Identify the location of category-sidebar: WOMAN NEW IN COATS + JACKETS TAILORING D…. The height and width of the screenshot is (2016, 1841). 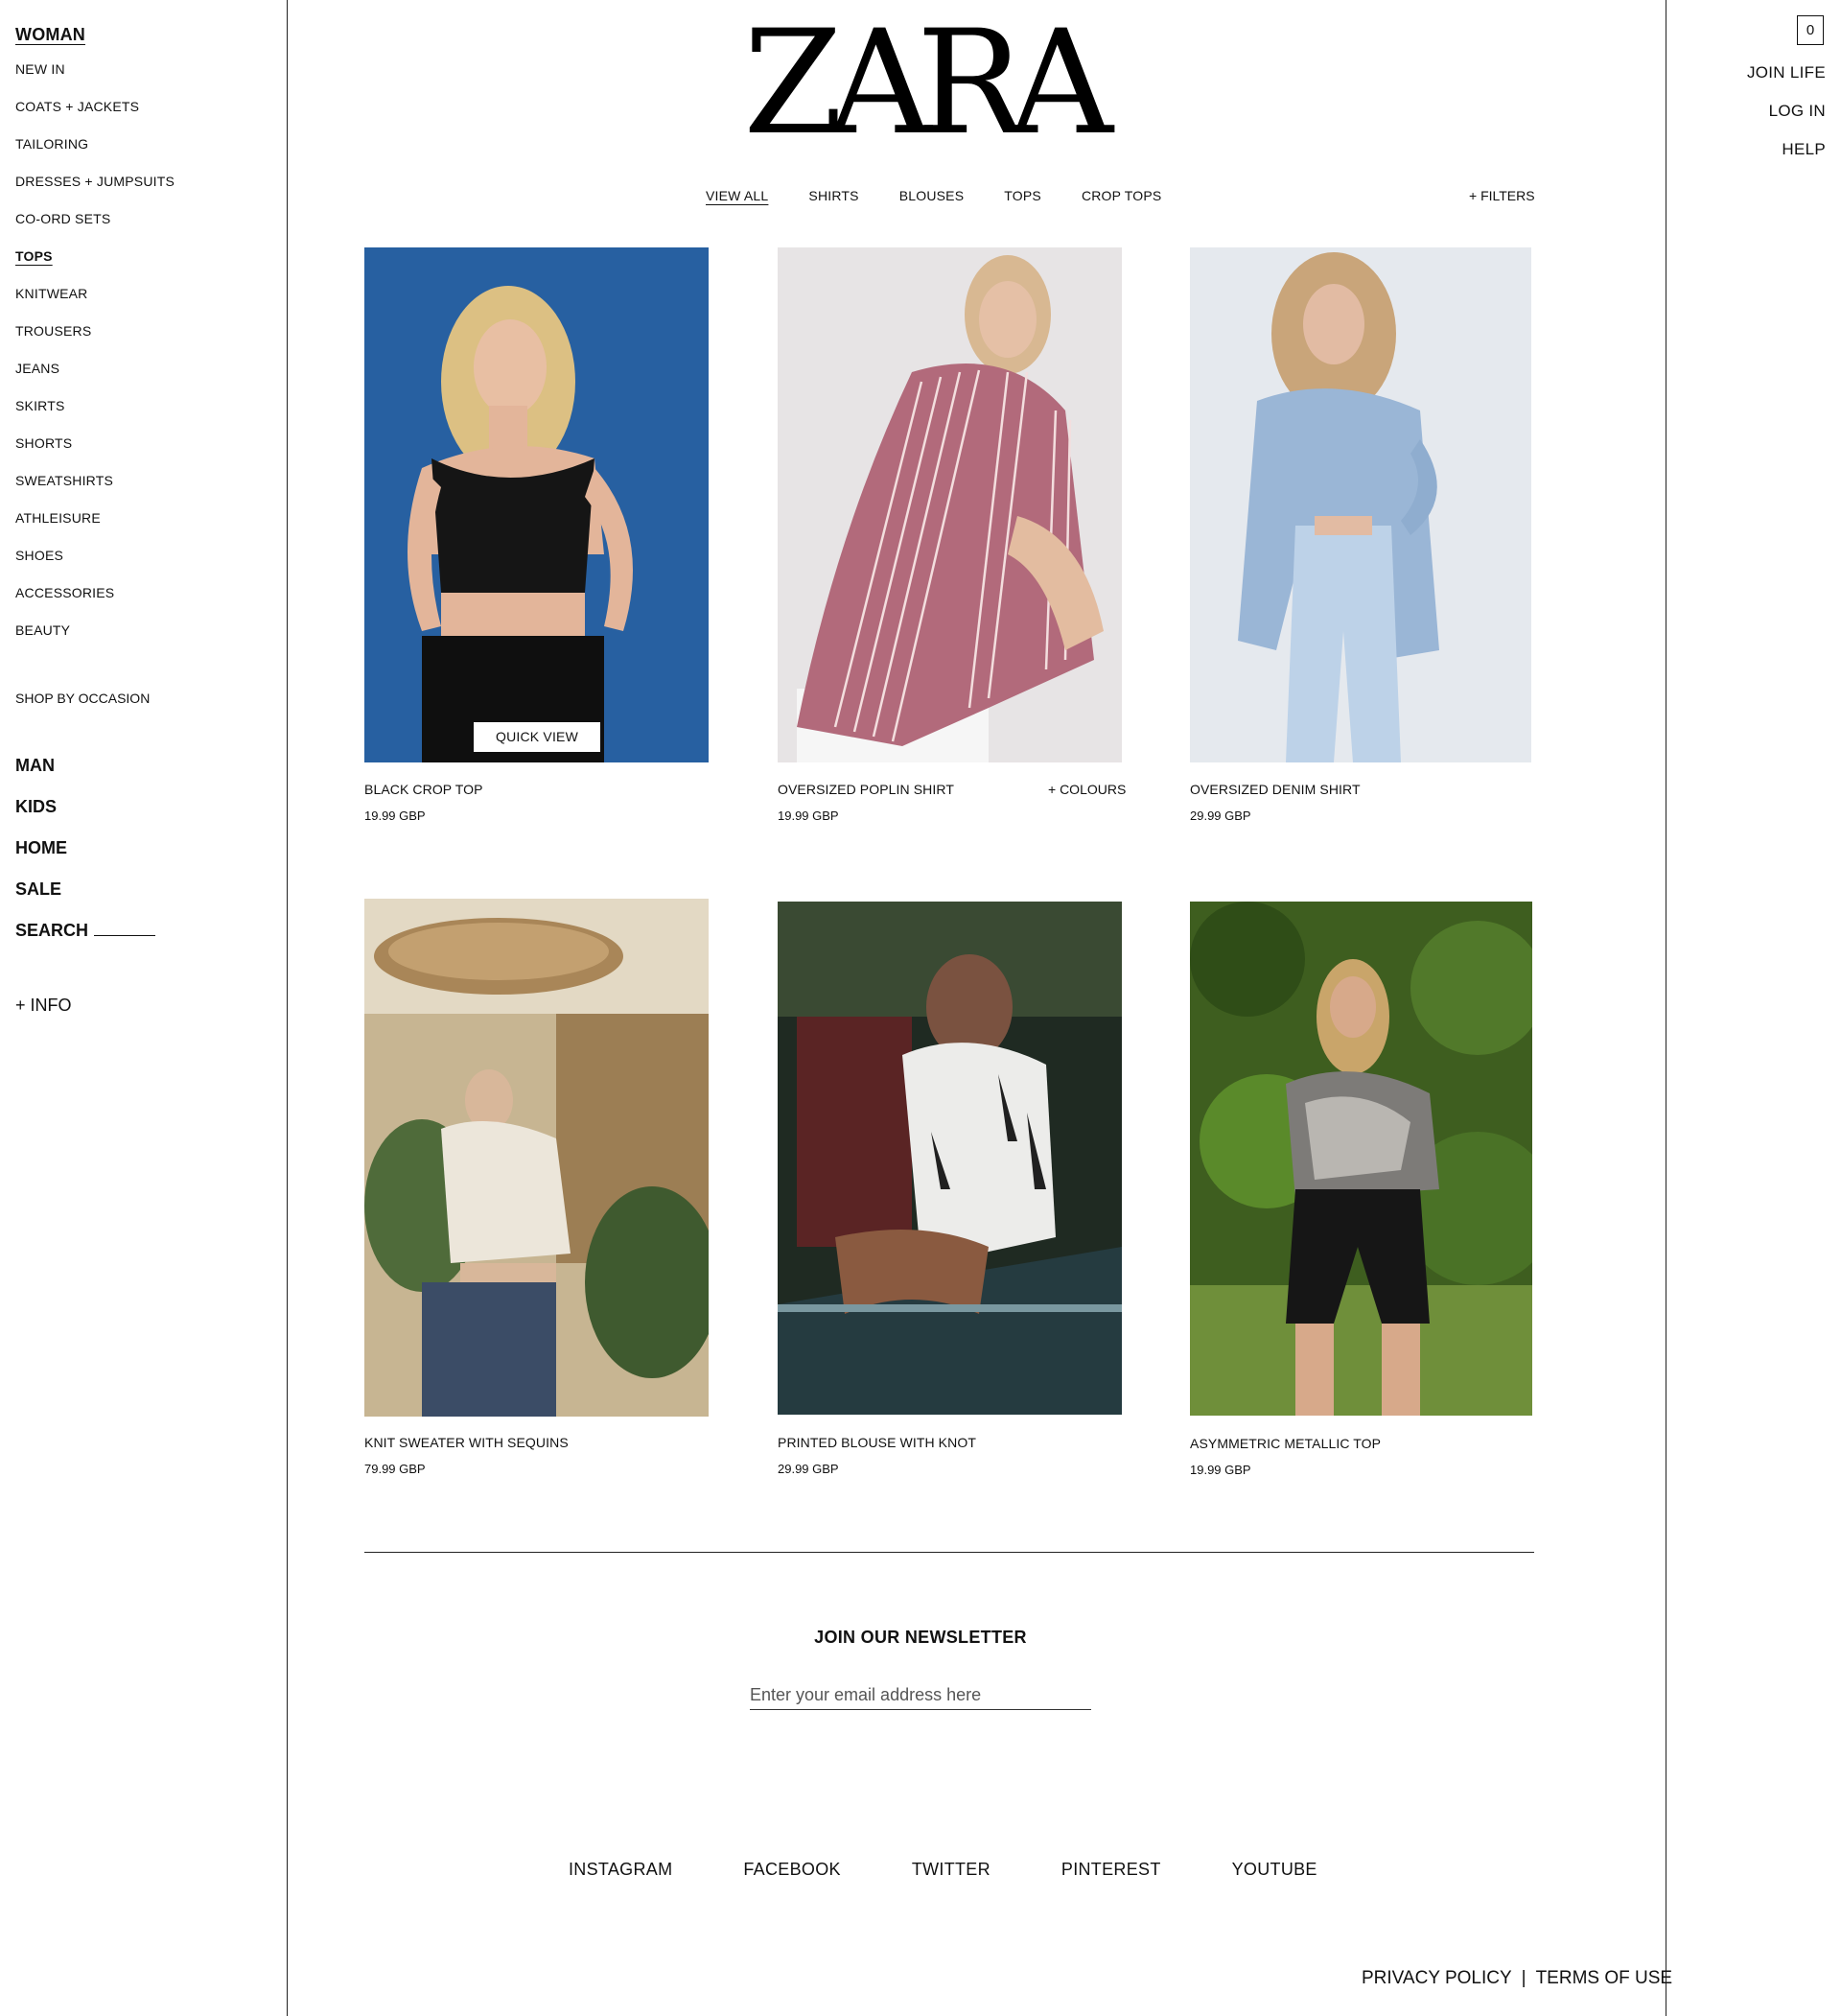
(144, 520).